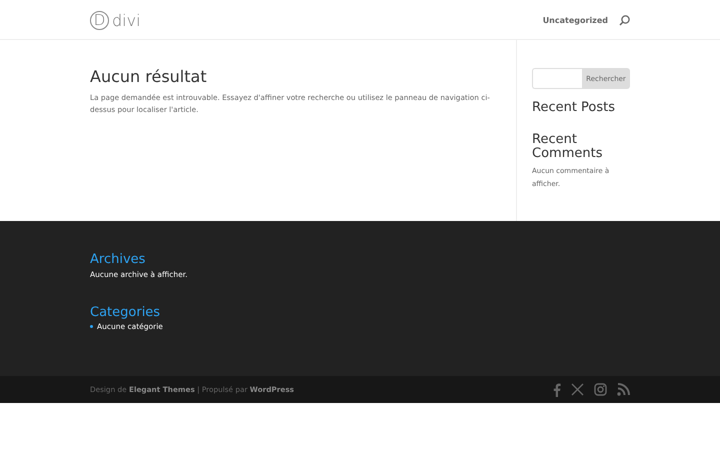  Describe the element at coordinates (557, 78) in the screenshot. I see `search-field` at that location.